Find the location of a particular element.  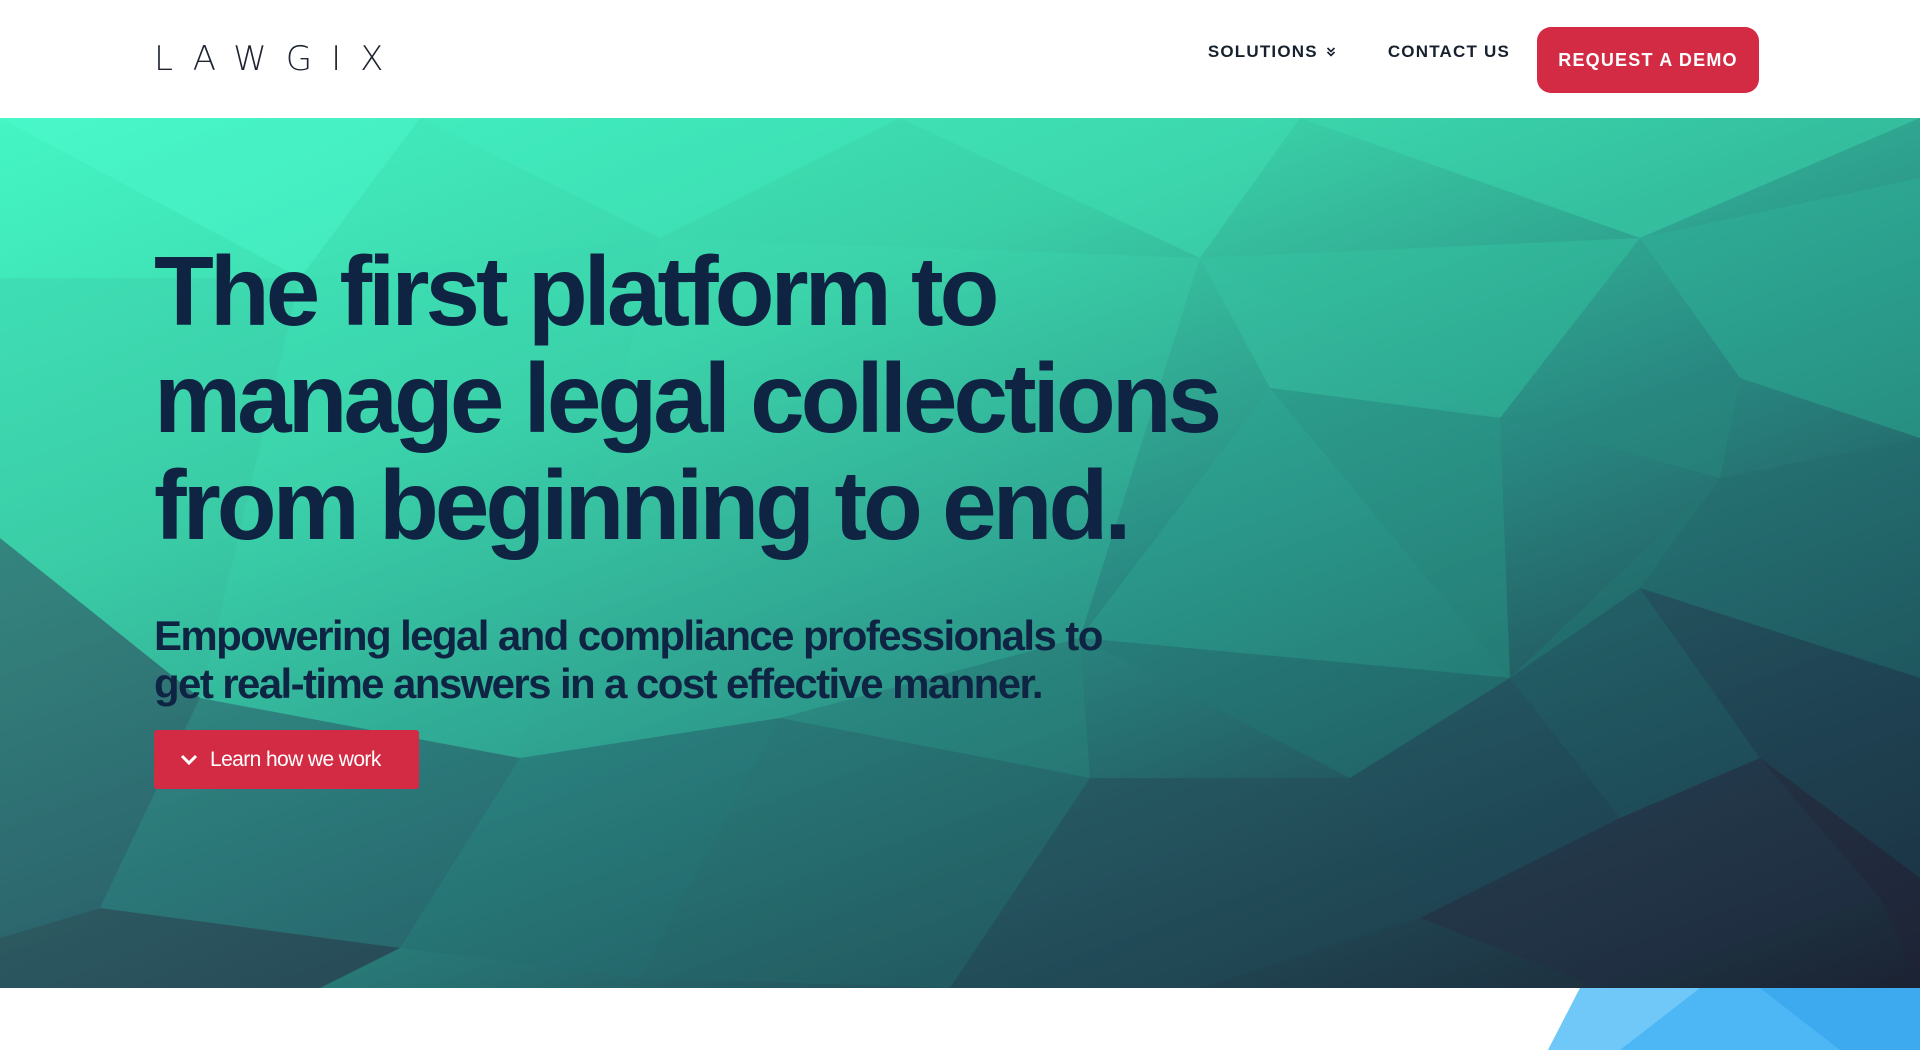

learn-how-we-work-button: Learn how we work is located at coordinates (286, 759).